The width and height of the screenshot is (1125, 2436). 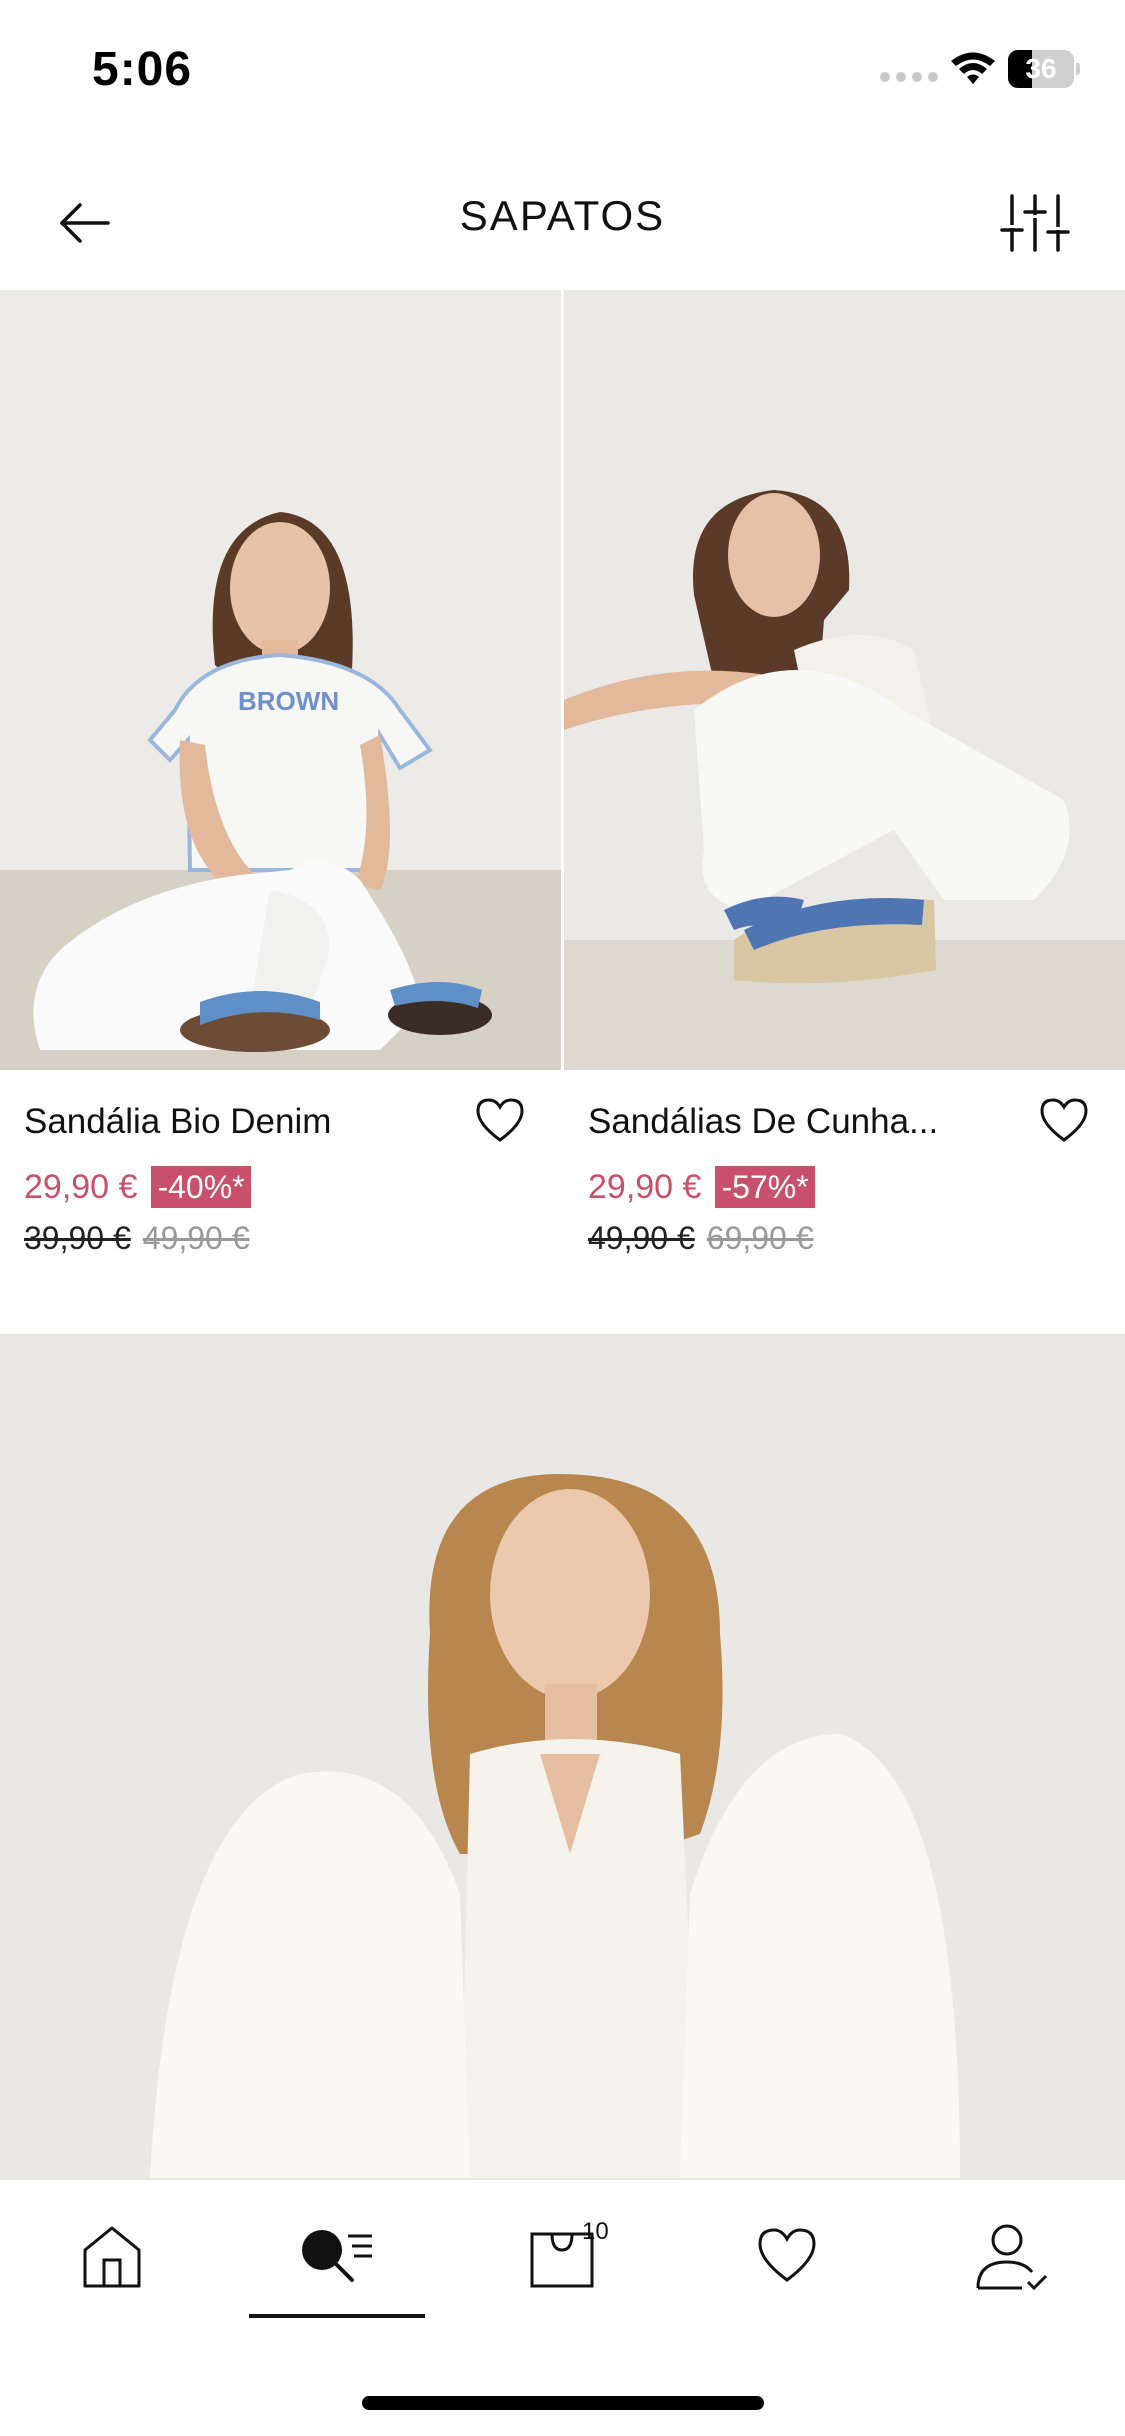 I want to click on heart-icon, so click(x=787, y=2255).